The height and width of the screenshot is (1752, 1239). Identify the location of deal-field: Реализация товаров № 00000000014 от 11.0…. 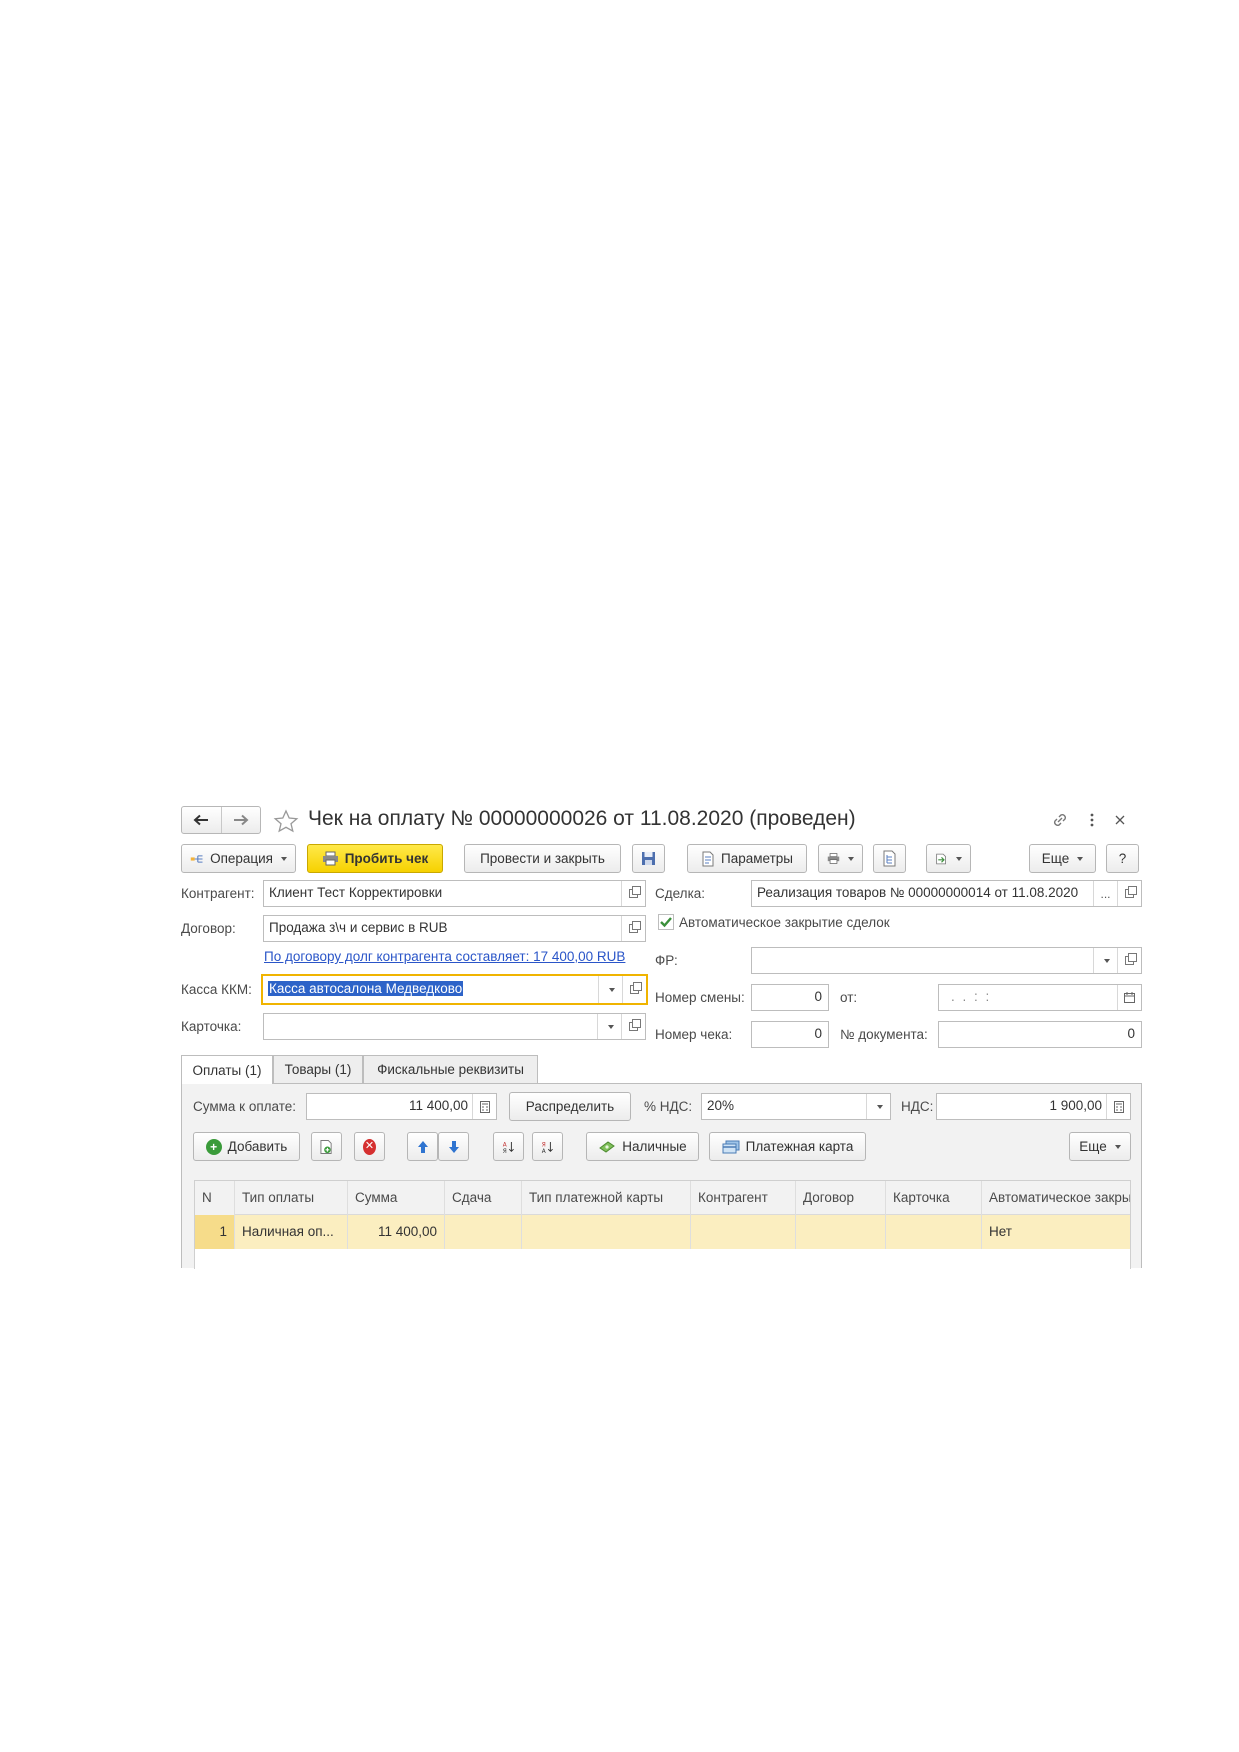
(946, 893).